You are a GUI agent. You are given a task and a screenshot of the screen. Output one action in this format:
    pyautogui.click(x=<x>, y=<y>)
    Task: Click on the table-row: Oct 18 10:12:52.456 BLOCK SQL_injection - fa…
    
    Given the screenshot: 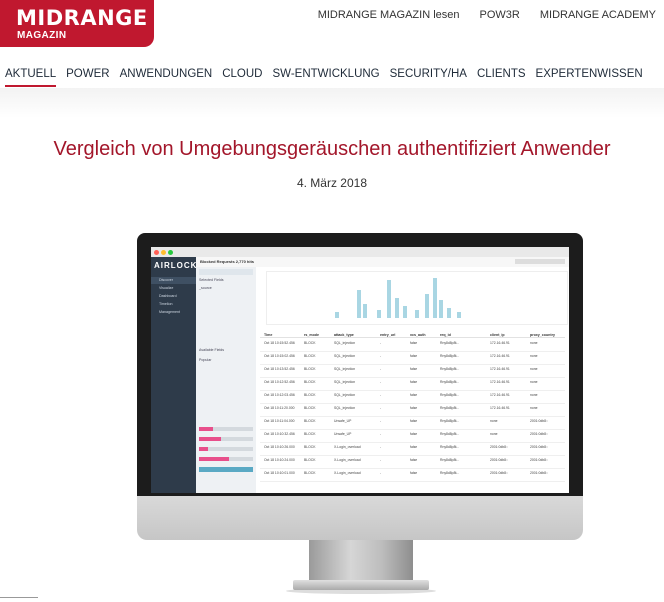 What is the action you would take?
    pyautogui.click(x=412, y=384)
    